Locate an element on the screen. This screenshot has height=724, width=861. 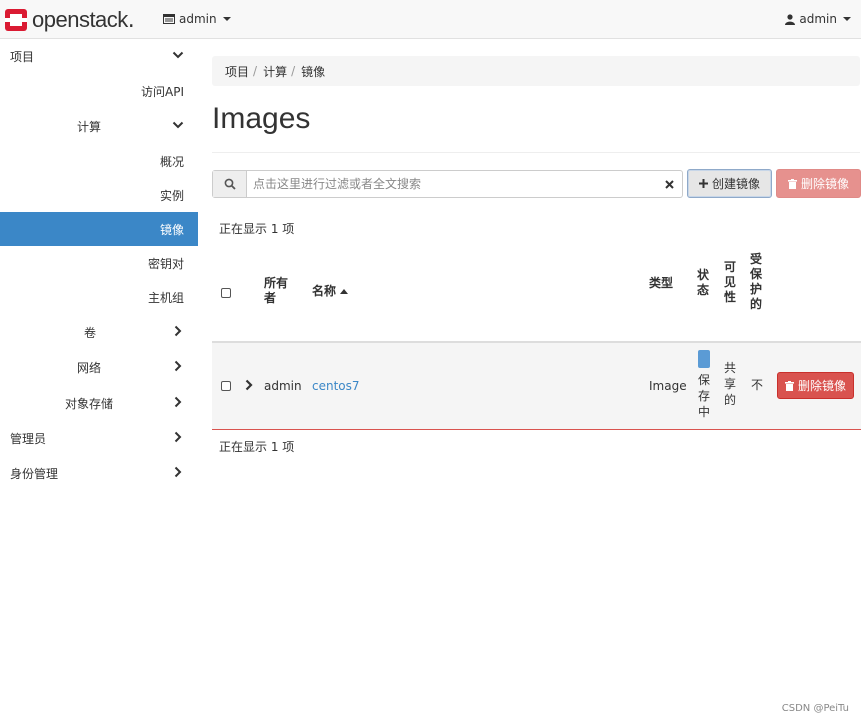
sidebar-item-label: 概况 is located at coordinates (172, 161).